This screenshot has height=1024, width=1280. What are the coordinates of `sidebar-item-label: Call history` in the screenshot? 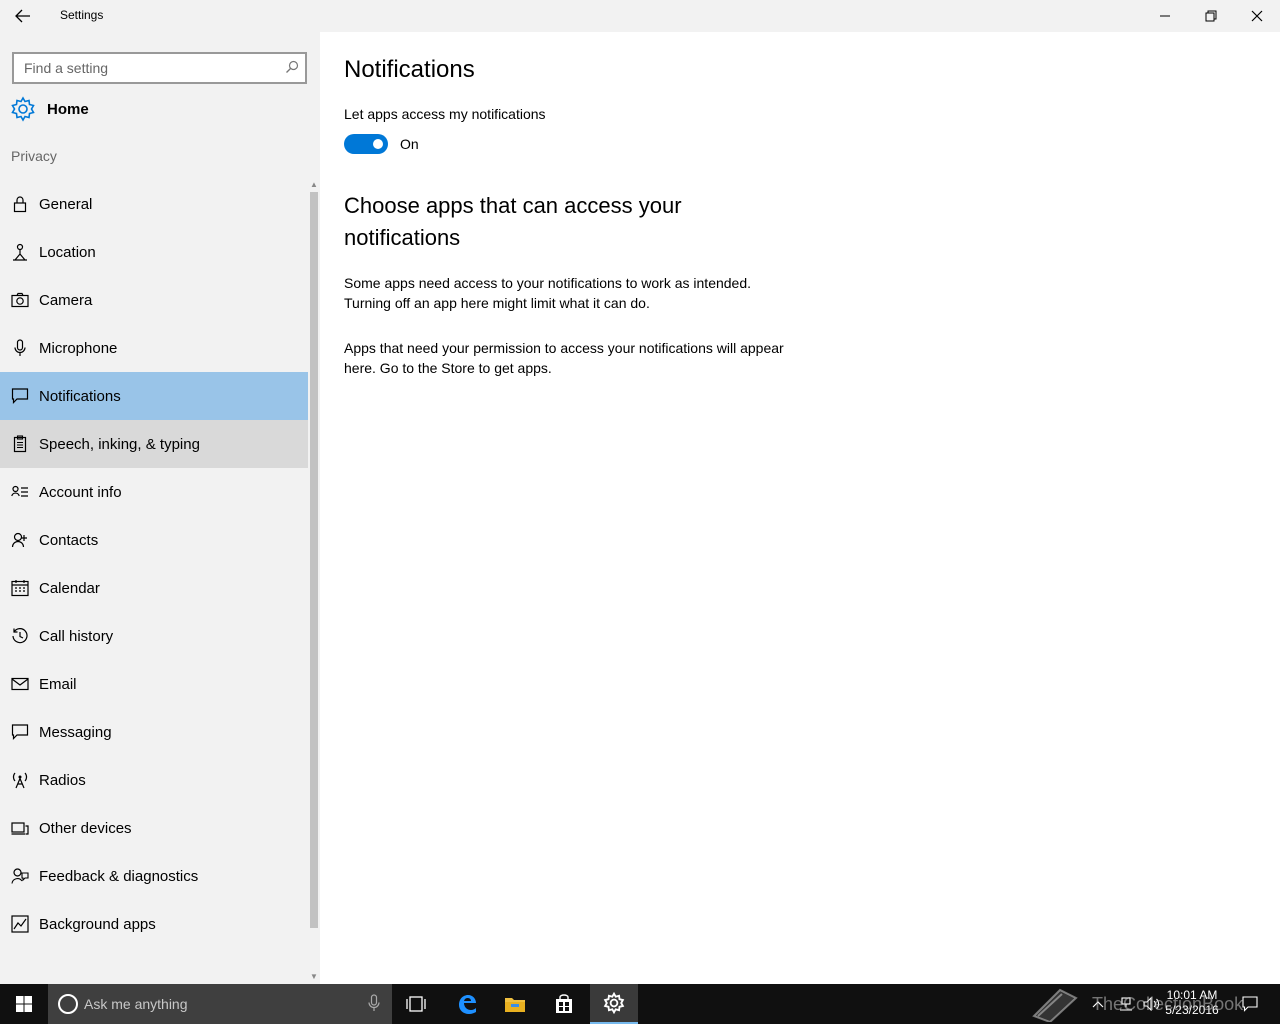 It's located at (76, 636).